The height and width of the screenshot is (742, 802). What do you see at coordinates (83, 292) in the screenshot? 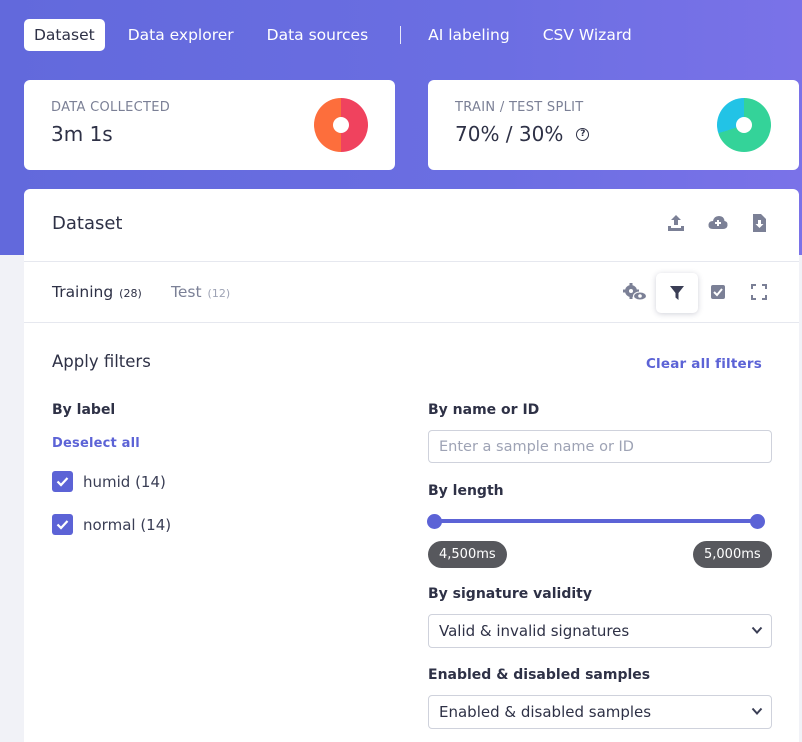
I see `tab-training-label: Training` at bounding box center [83, 292].